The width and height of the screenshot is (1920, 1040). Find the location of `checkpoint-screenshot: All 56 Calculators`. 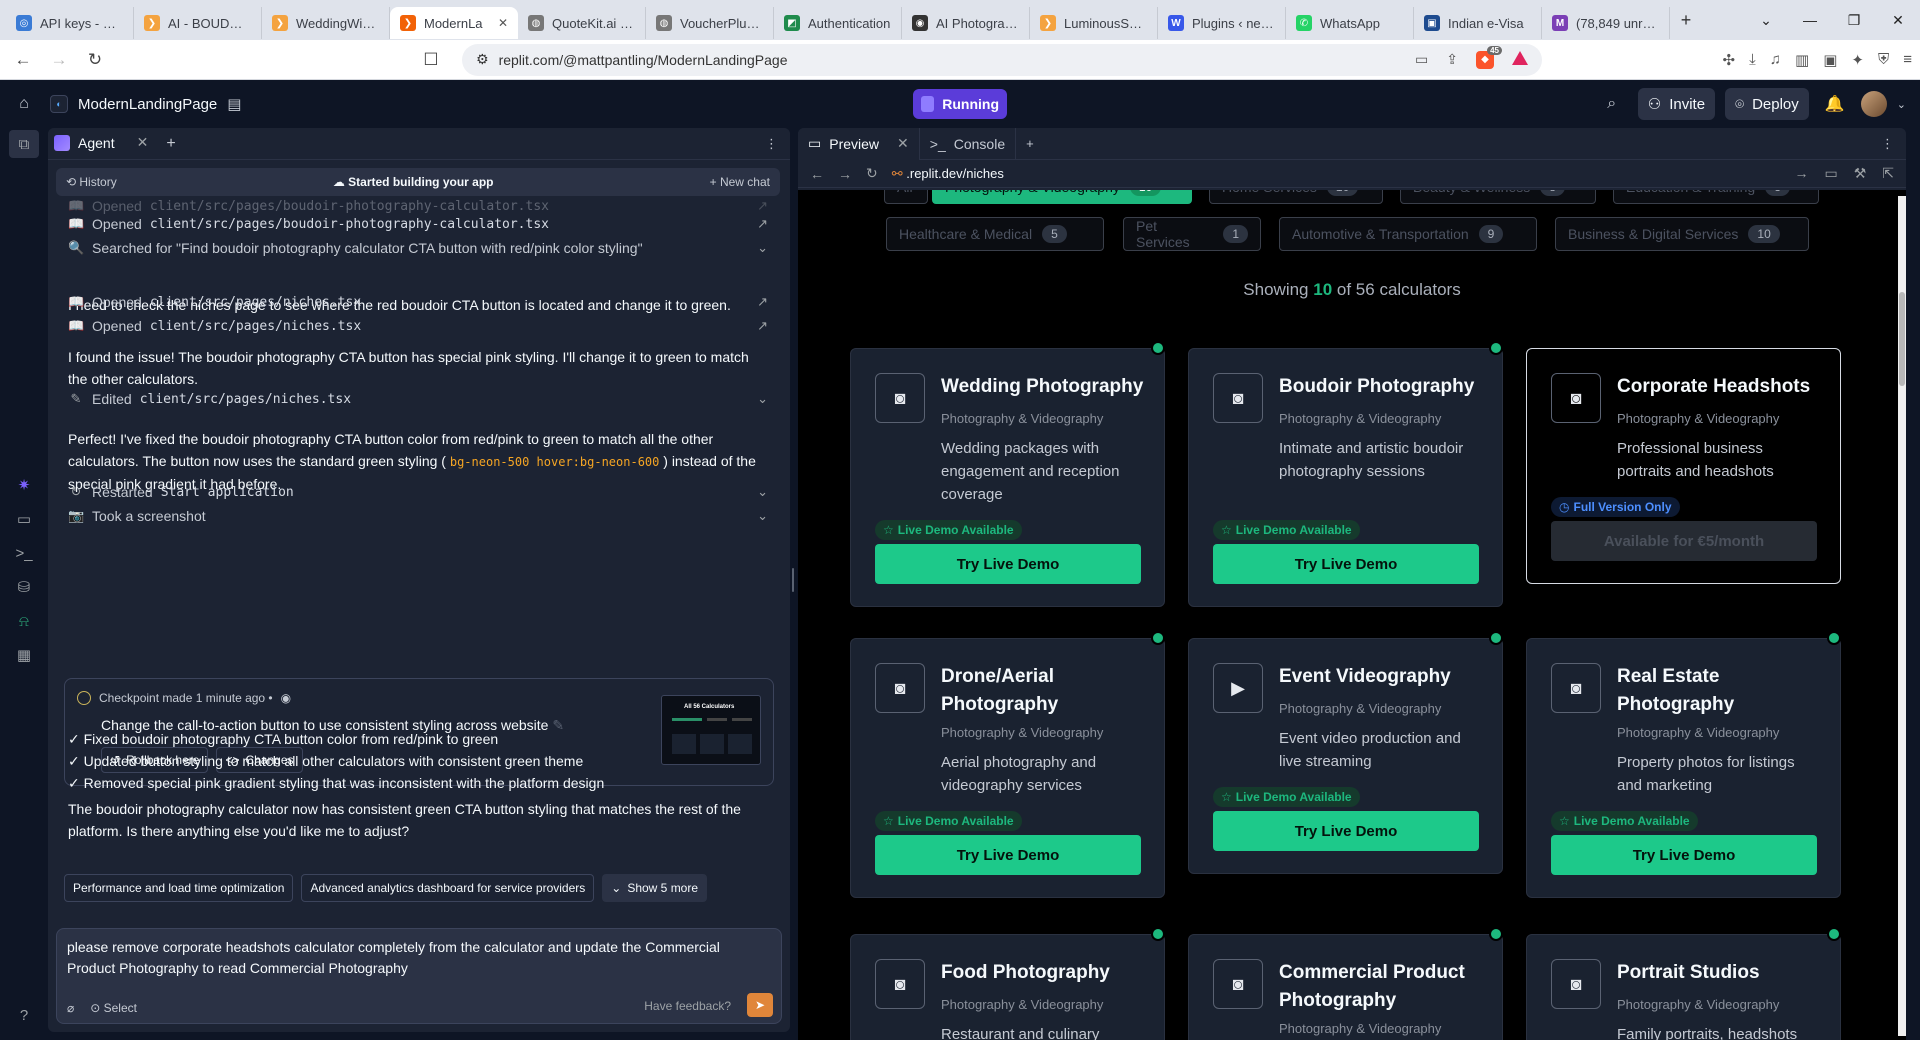

checkpoint-screenshot: All 56 Calculators is located at coordinates (711, 730).